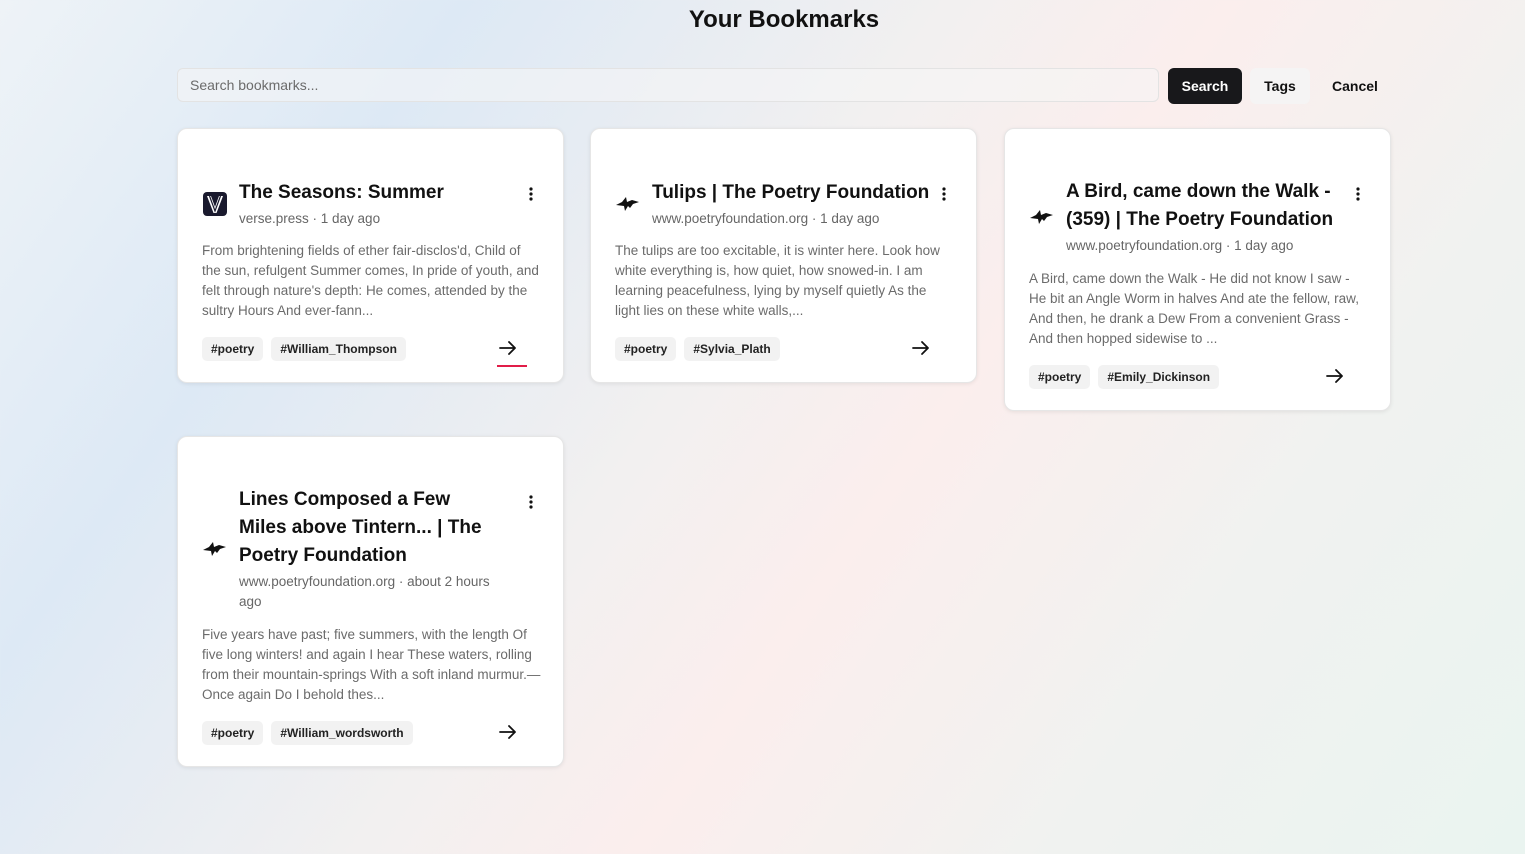  I want to click on tag-list: #poetry #William_Thompson, so click(304, 349).